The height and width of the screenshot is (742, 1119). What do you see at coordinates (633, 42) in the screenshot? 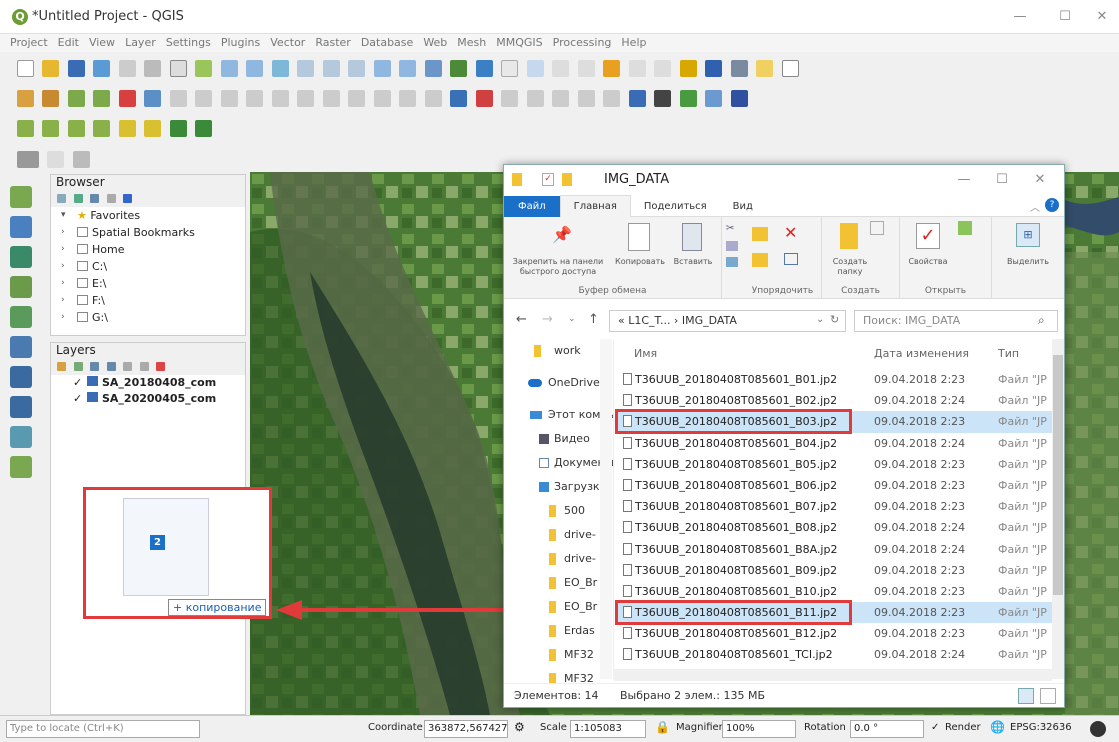
I see `menu-help: Help` at bounding box center [633, 42].